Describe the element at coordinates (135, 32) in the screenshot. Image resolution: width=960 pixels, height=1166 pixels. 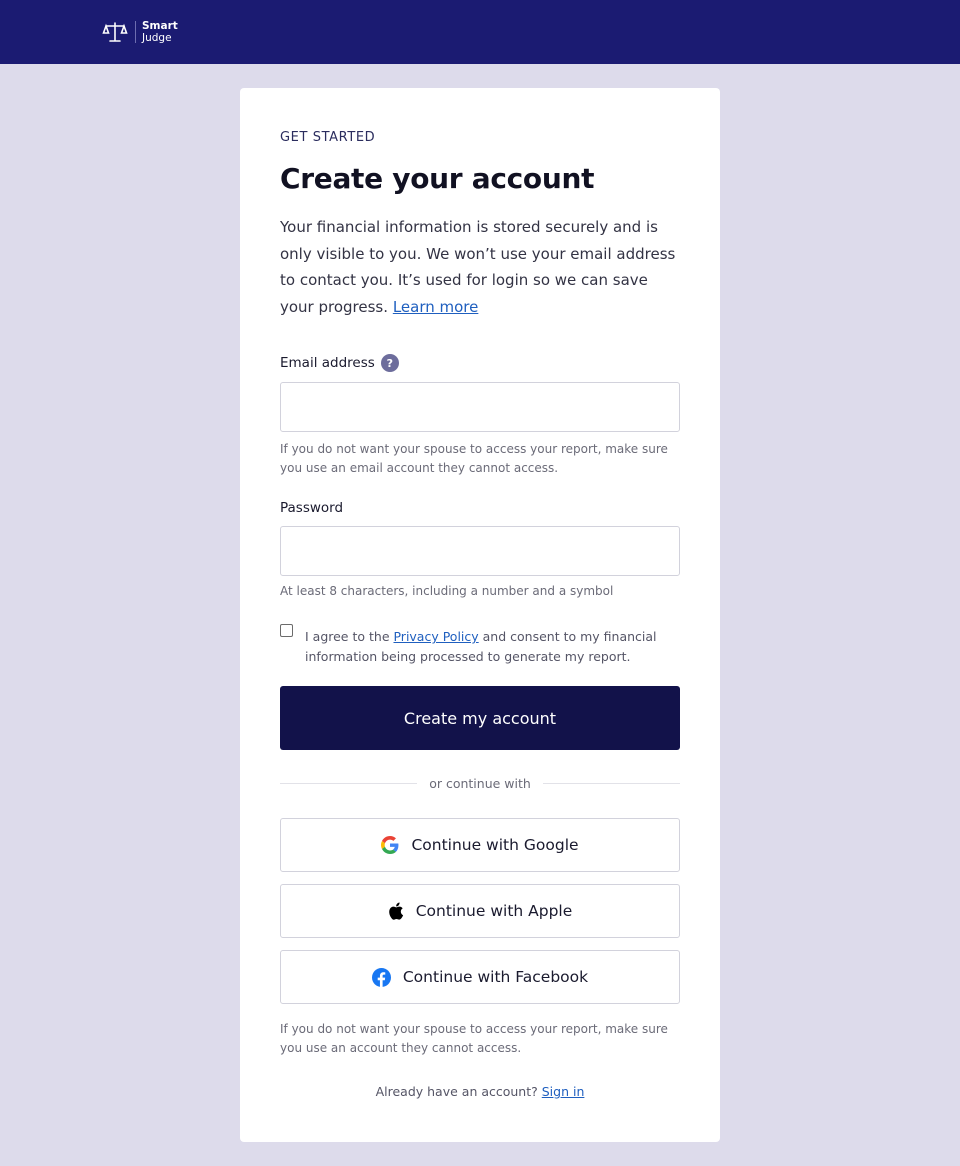
I see `logo-divider` at that location.